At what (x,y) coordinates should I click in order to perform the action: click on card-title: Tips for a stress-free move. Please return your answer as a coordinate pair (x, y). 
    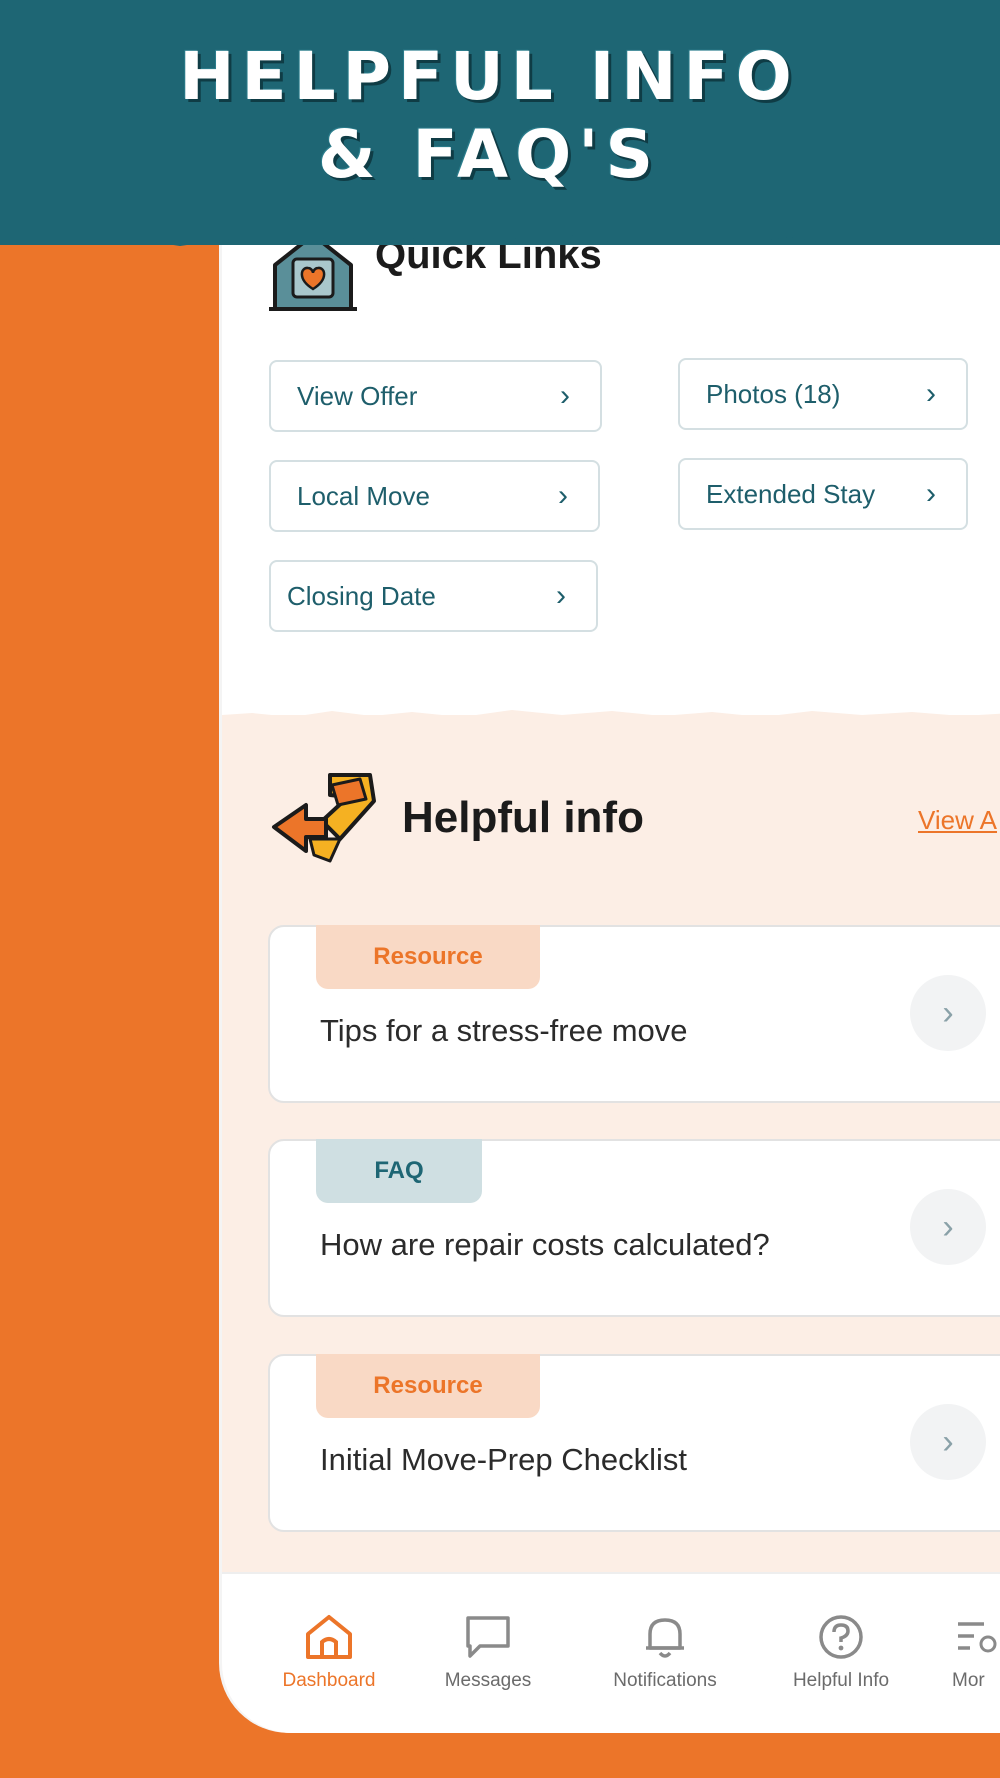
    Looking at the image, I should click on (504, 1030).